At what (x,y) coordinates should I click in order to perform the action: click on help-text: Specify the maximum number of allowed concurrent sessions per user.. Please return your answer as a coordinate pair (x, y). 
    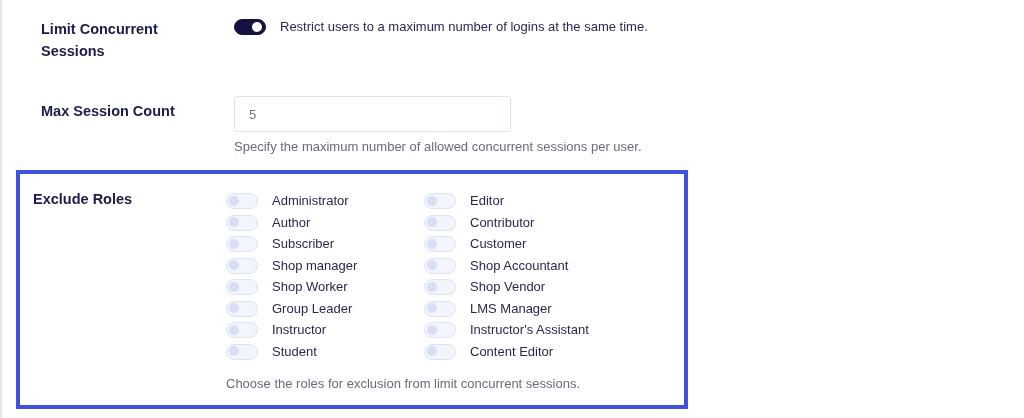
    Looking at the image, I should click on (438, 147).